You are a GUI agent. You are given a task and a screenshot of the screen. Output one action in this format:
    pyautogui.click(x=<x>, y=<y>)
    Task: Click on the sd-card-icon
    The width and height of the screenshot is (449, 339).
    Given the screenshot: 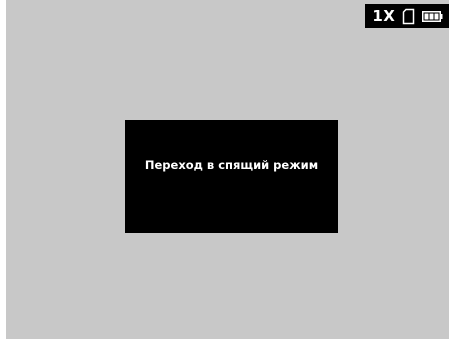 What is the action you would take?
    pyautogui.click(x=408, y=16)
    